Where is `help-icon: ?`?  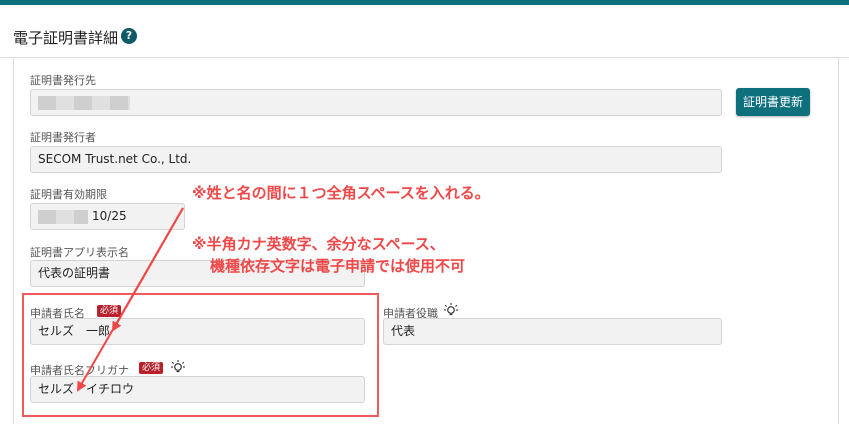 help-icon: ? is located at coordinates (129, 36).